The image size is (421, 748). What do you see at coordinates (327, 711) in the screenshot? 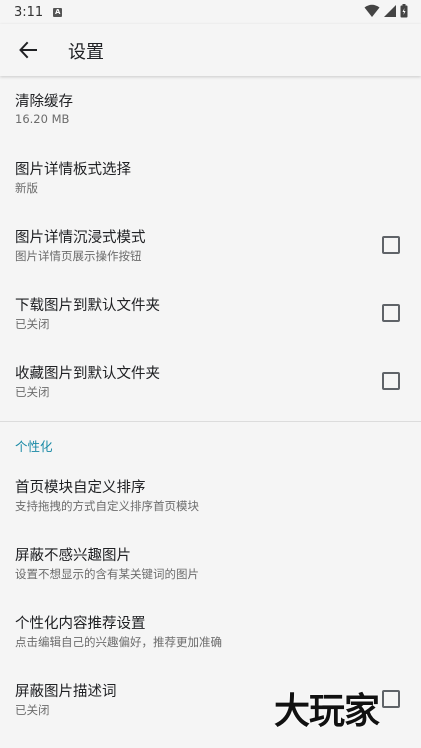
I see `watermark-logo: 大玩家` at bounding box center [327, 711].